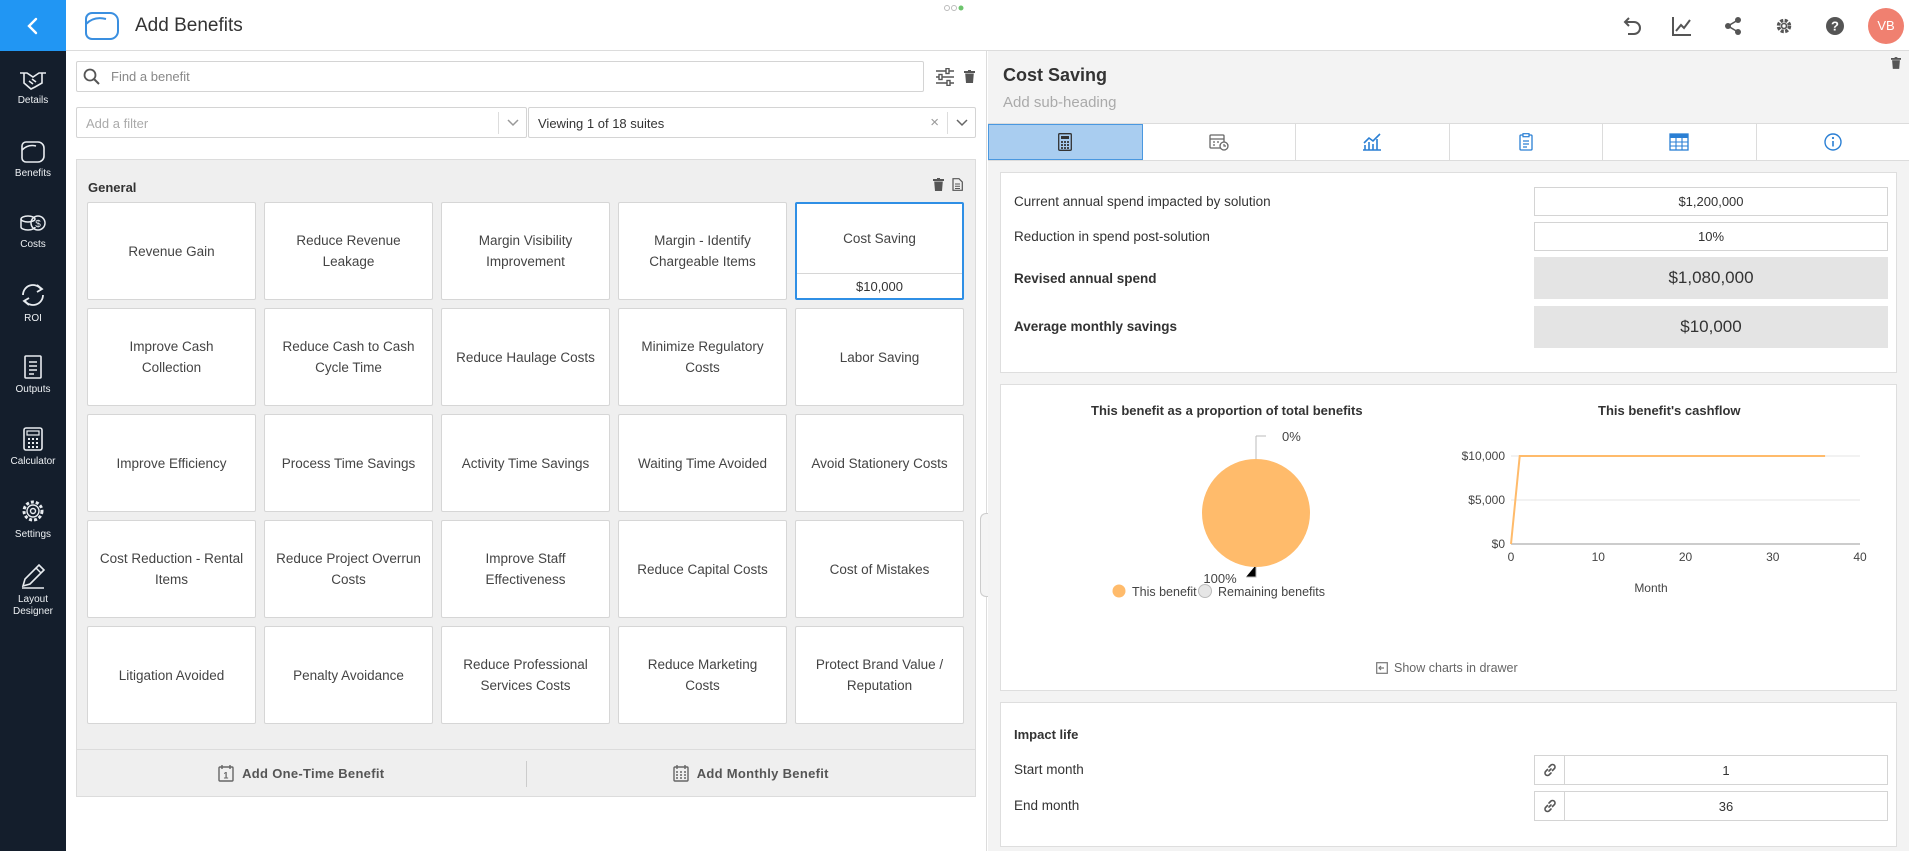 This screenshot has height=851, width=1909. Describe the element at coordinates (33, 160) in the screenshot. I see `sidebar-item-benefits: Benefits` at that location.